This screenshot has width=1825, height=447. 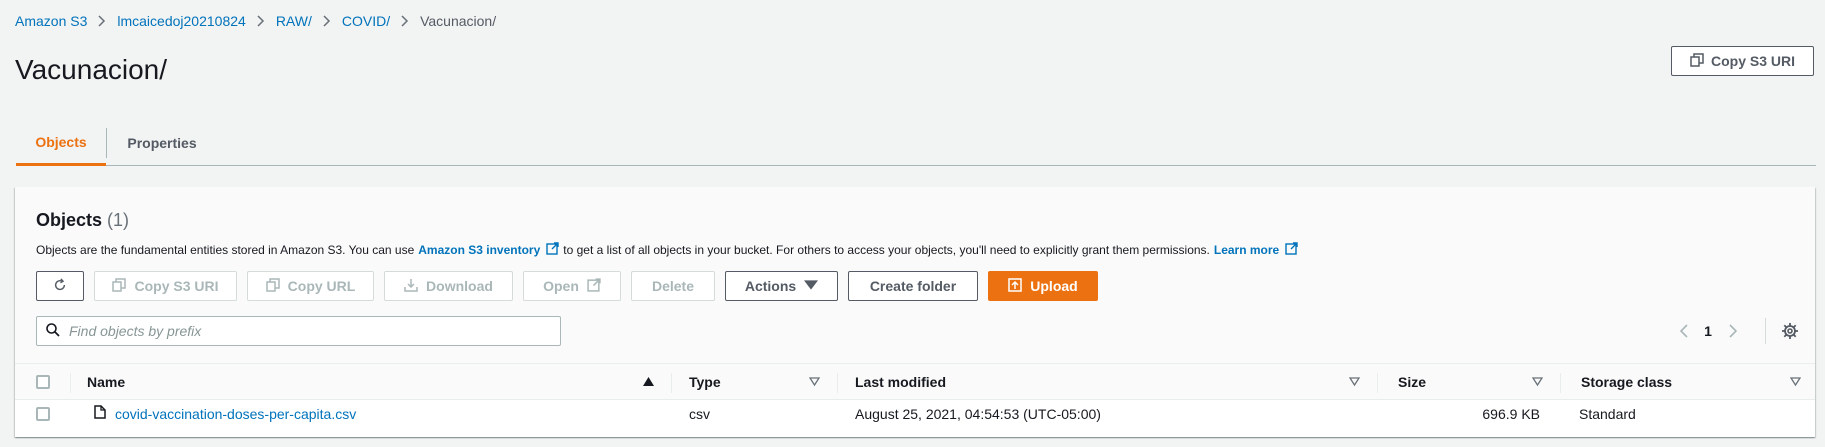 What do you see at coordinates (699, 413) in the screenshot?
I see `row-type-cell: csv` at bounding box center [699, 413].